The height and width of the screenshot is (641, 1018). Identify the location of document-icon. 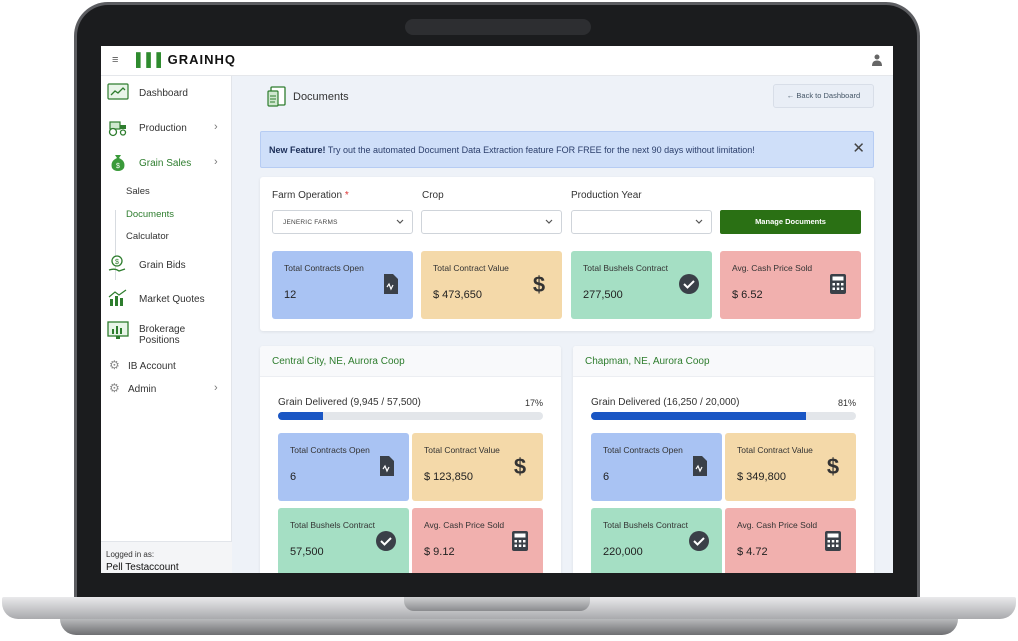
(700, 466).